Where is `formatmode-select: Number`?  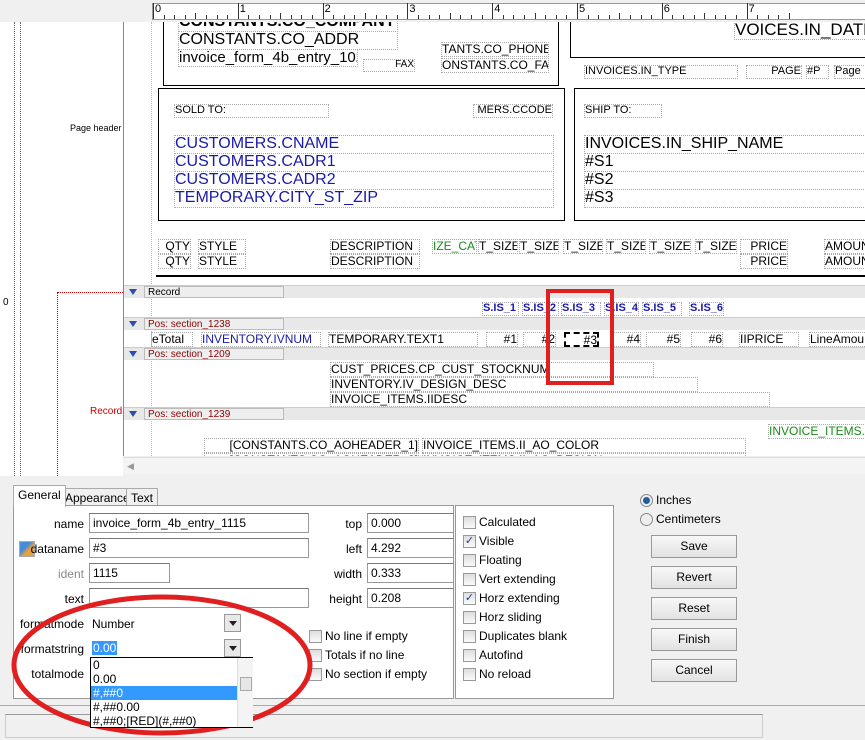 formatmode-select: Number is located at coordinates (113, 624).